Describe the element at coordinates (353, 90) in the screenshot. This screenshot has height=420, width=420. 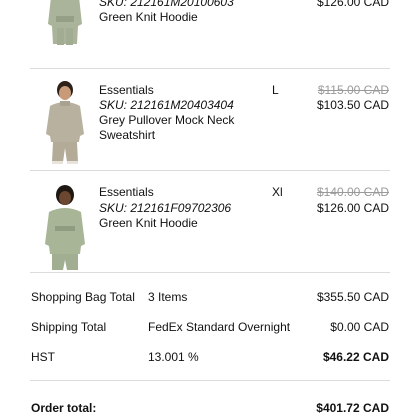
I see `item-original-price: $115.00 CAD` at that location.